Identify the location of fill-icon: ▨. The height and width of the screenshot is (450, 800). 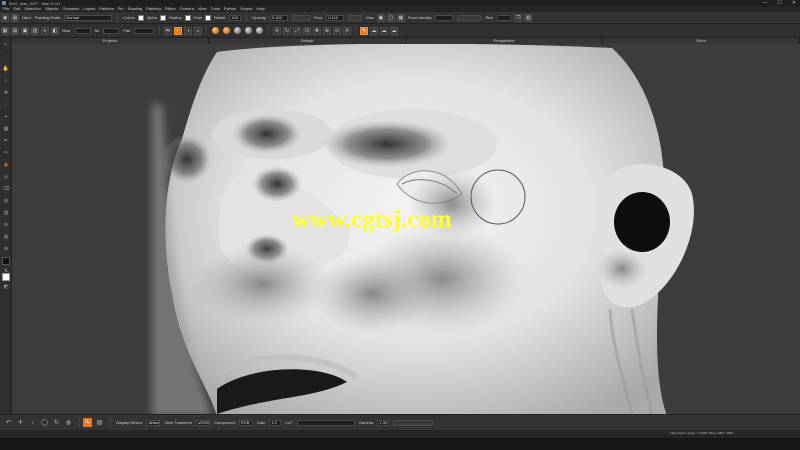
(6, 213).